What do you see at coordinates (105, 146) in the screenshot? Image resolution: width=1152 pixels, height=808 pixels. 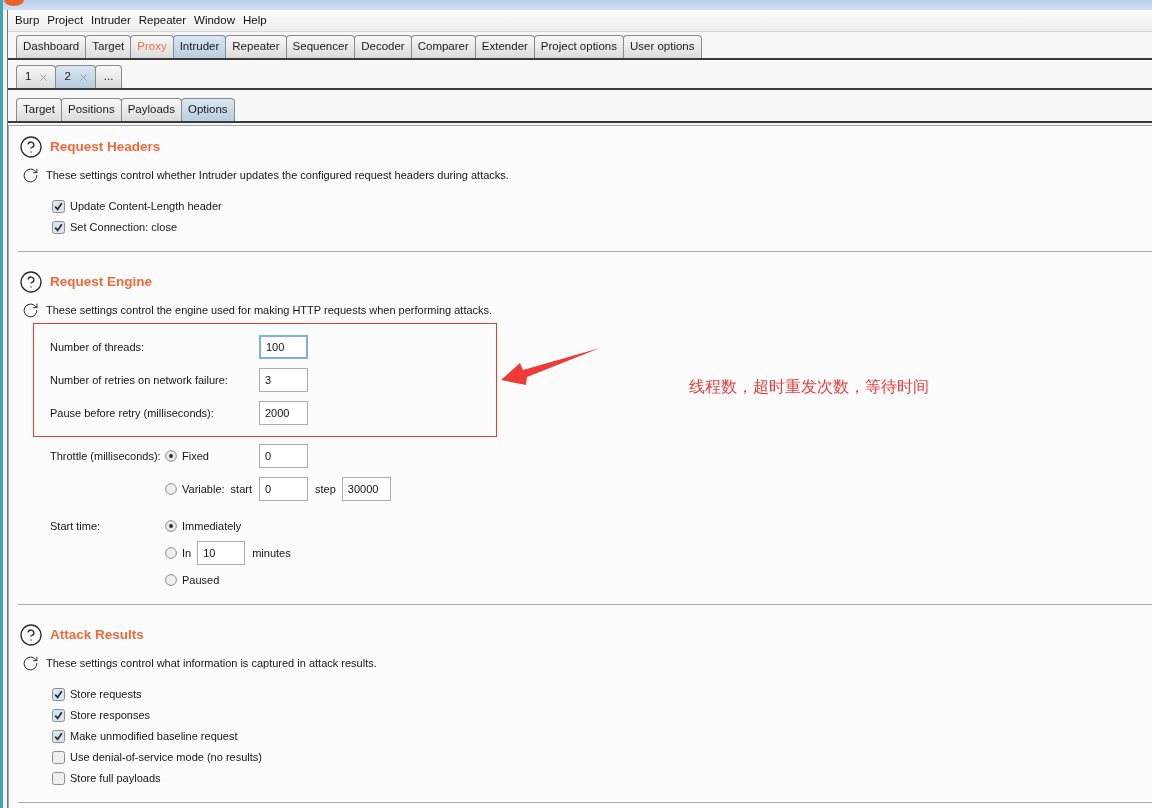 I see `section-title: Request Headers` at bounding box center [105, 146].